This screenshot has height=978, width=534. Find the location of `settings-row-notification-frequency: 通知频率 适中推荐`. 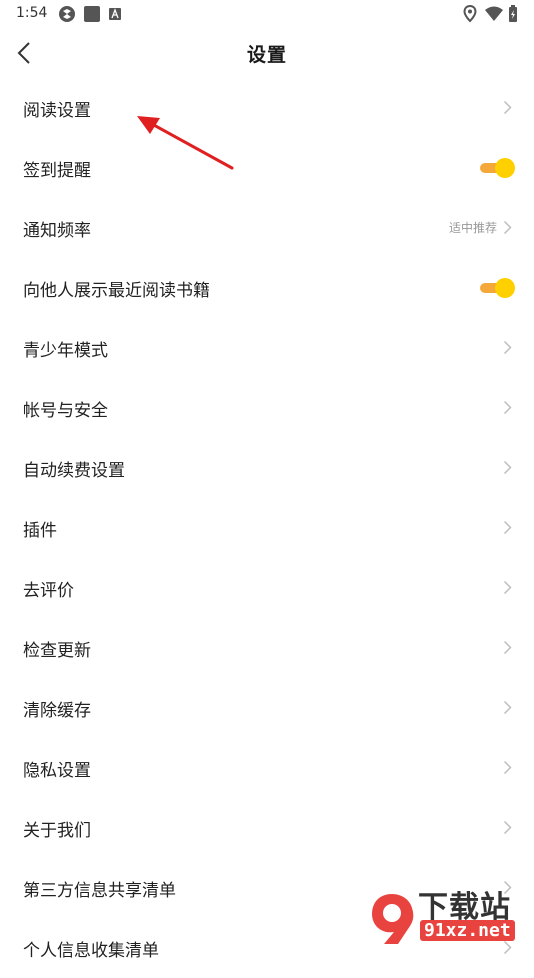

settings-row-notification-frequency: 通知频率 适中推荐 is located at coordinates (267, 228).